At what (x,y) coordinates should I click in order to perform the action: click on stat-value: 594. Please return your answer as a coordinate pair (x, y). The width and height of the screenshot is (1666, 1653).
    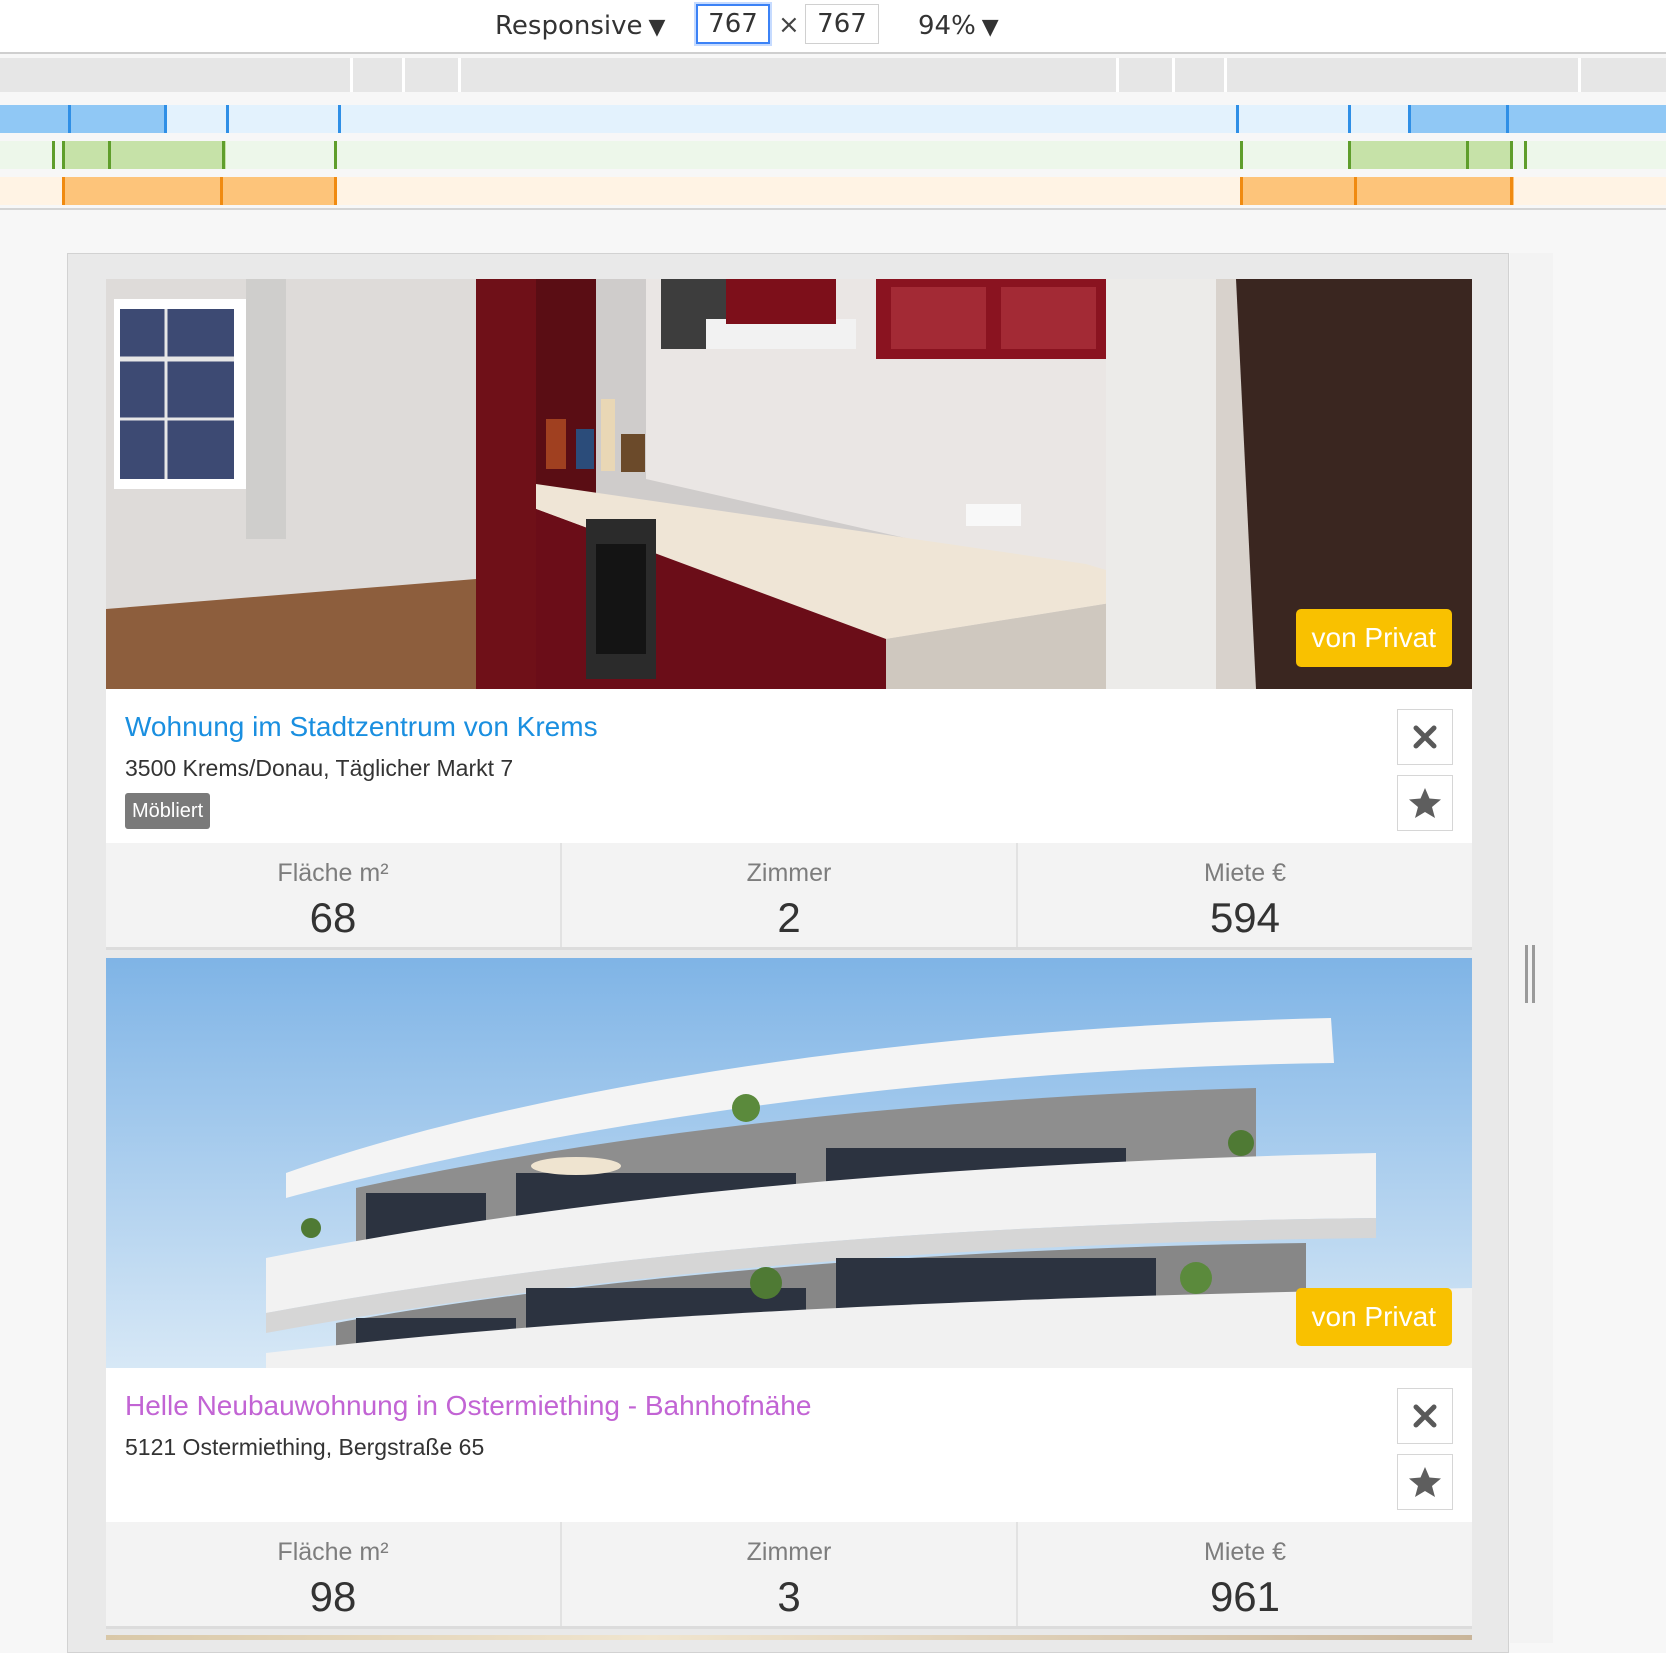
    Looking at the image, I should click on (1245, 917).